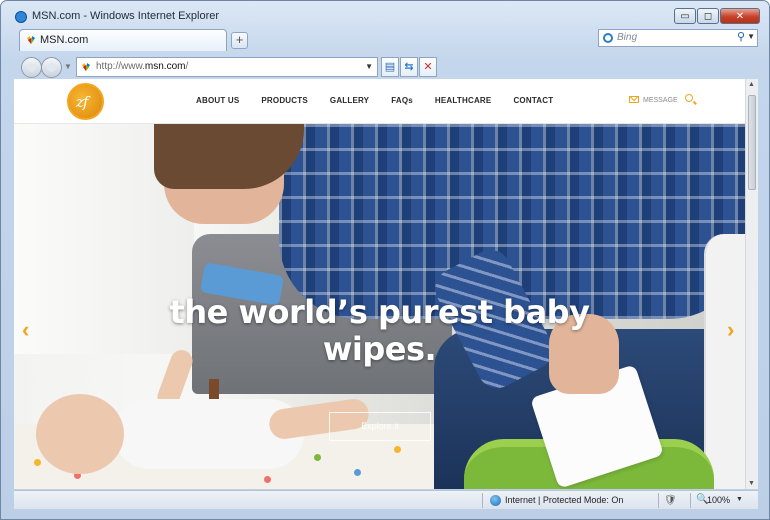  I want to click on search-placeholder: Bing, so click(627, 37).